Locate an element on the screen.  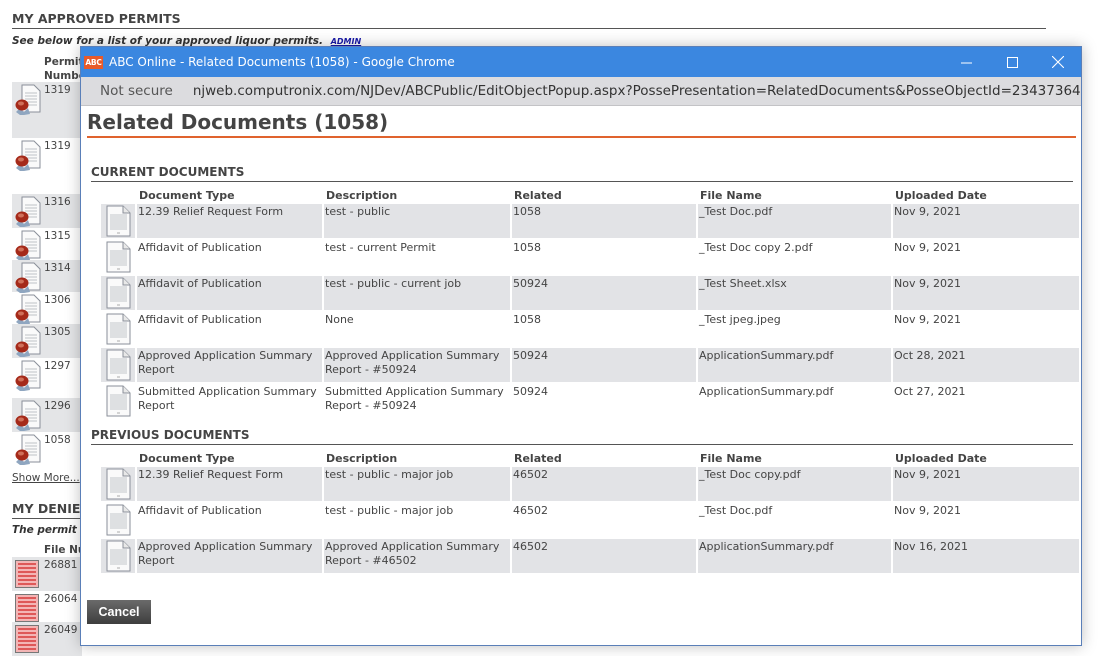
previous-documents-heading: PREVIOUS DOCUMENTS is located at coordinates (582, 436).